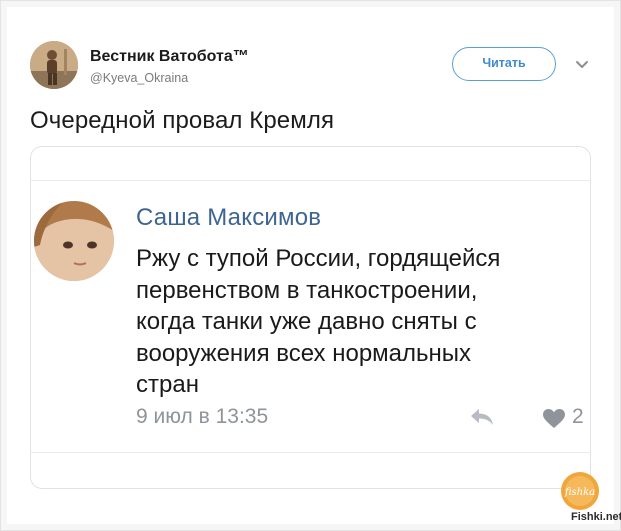 The height and width of the screenshot is (531, 621). What do you see at coordinates (169, 57) in the screenshot?
I see `account-name: Вестник Ватобота™` at bounding box center [169, 57].